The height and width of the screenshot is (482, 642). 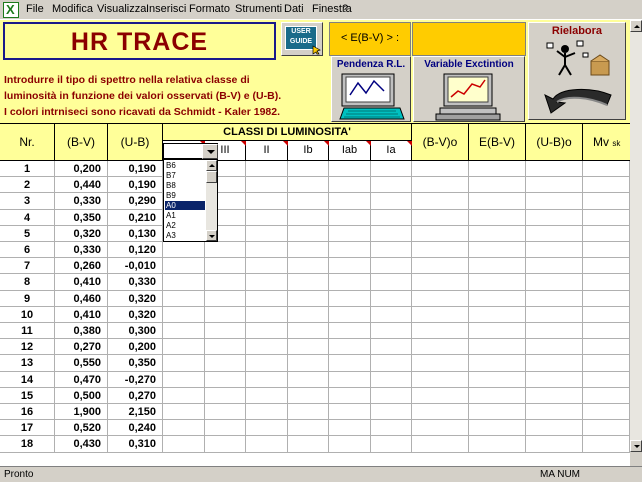 What do you see at coordinates (135, 314) in the screenshot?
I see `cell-ub: 0,320` at bounding box center [135, 314].